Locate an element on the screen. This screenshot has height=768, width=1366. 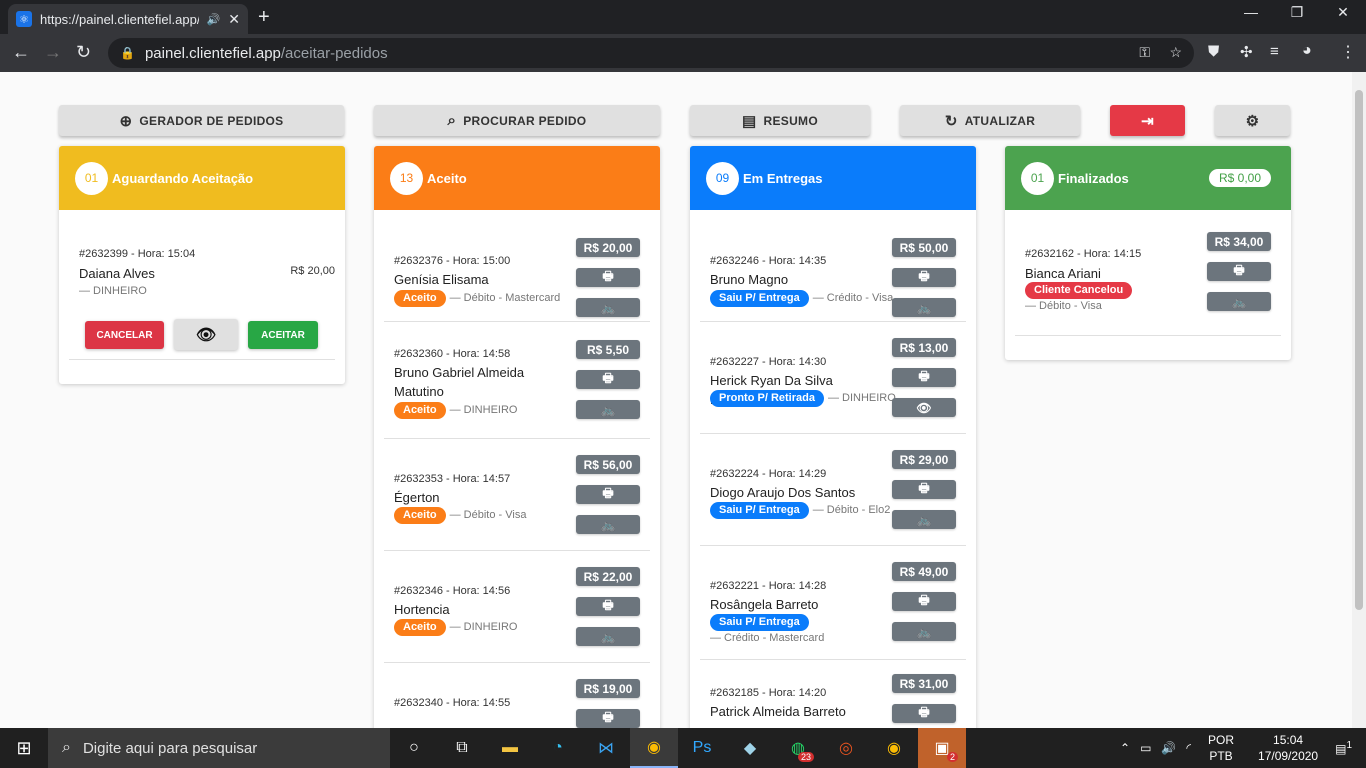
wifi-icon: ◜ is located at coordinates (1188, 748).